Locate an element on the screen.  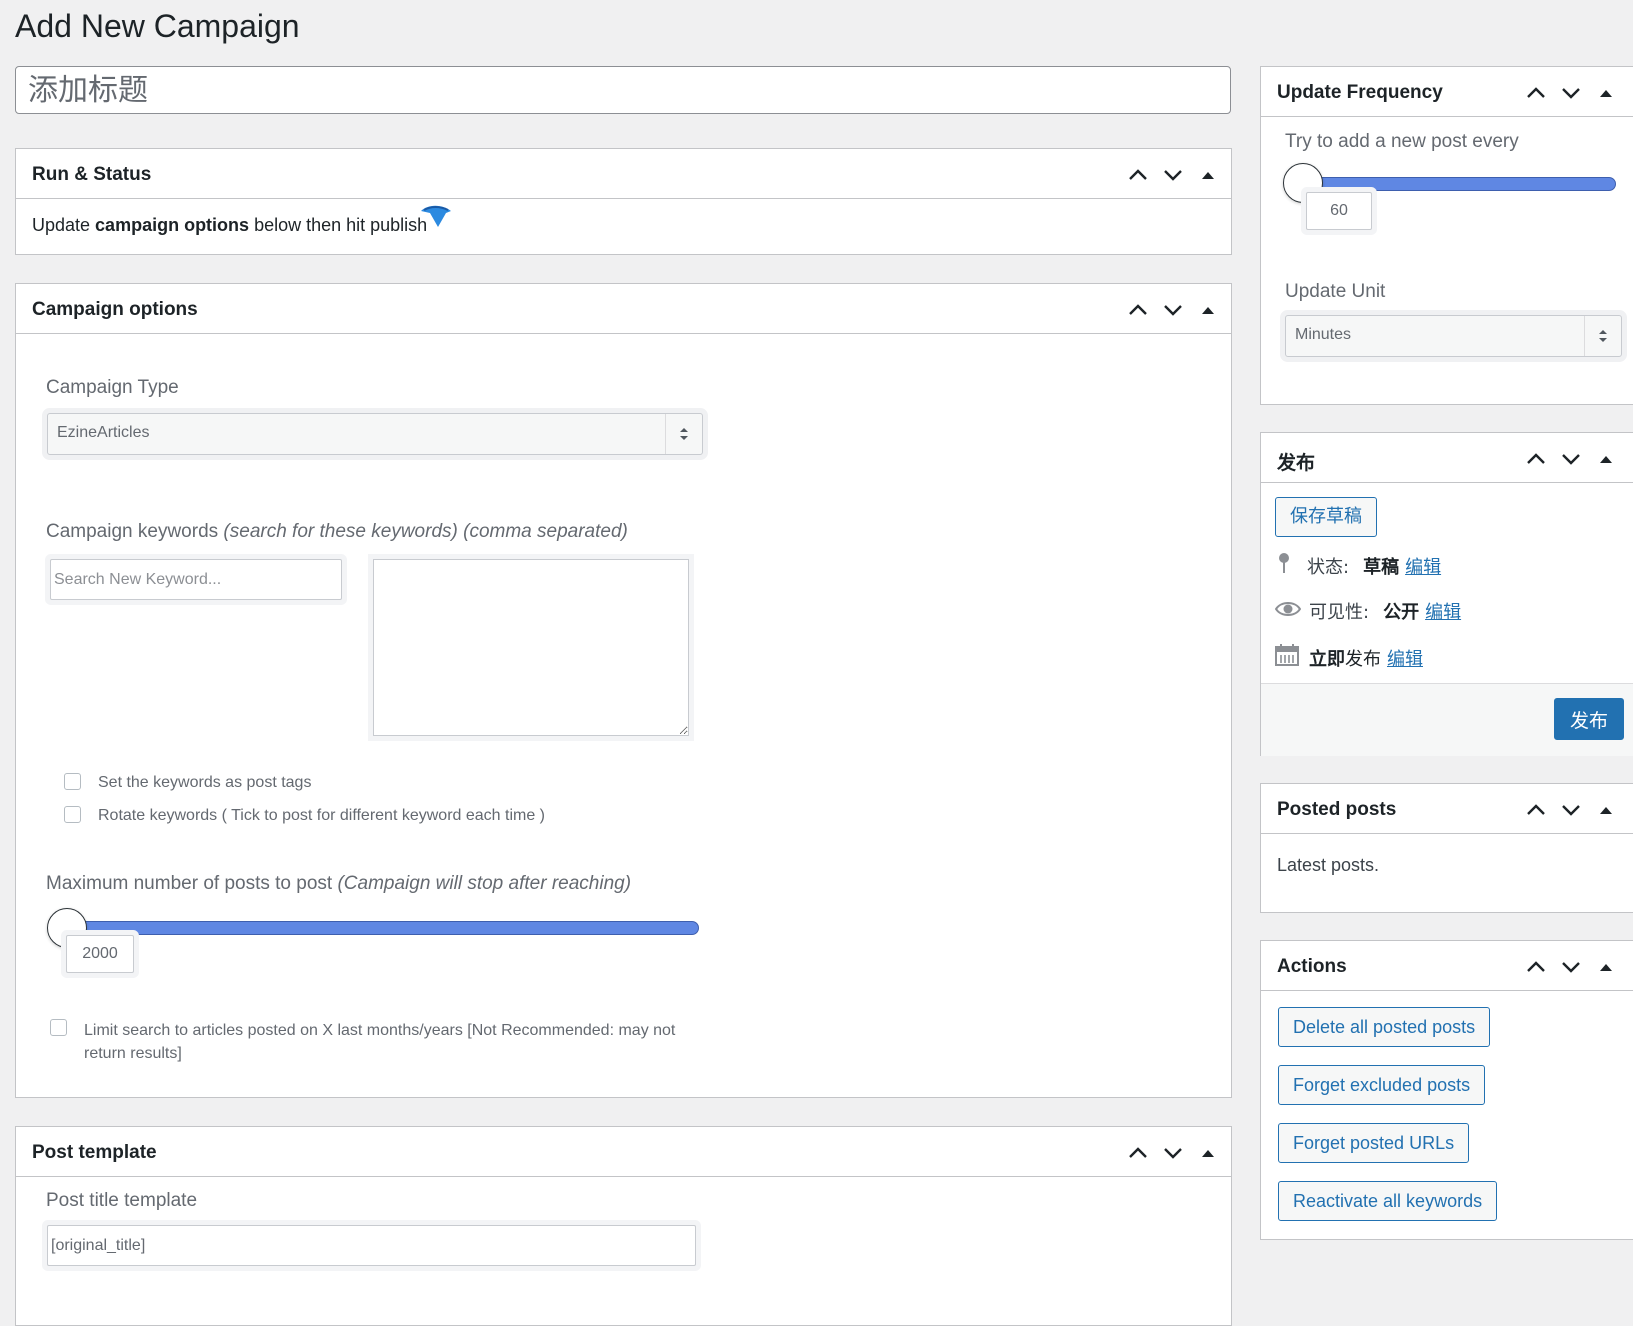
max-posts-slider-track is located at coordinates (374, 928).